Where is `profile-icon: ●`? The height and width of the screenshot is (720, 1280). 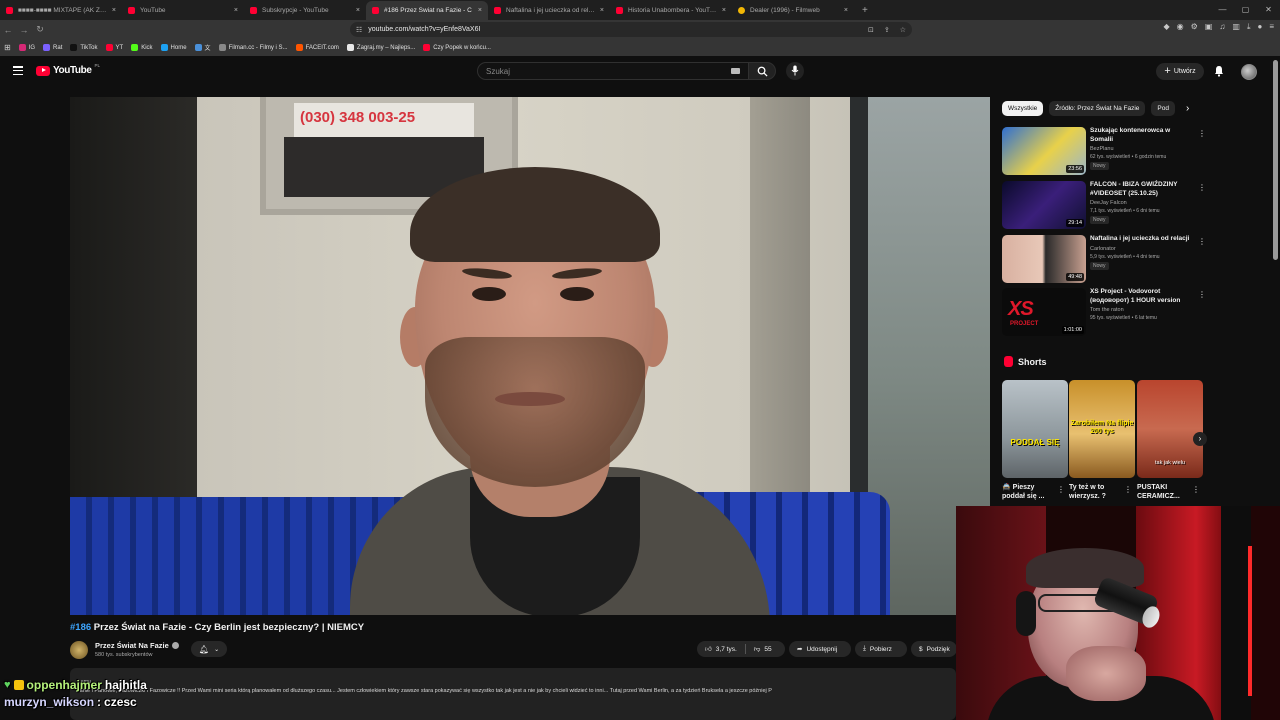 profile-icon: ● is located at coordinates (1259, 27).